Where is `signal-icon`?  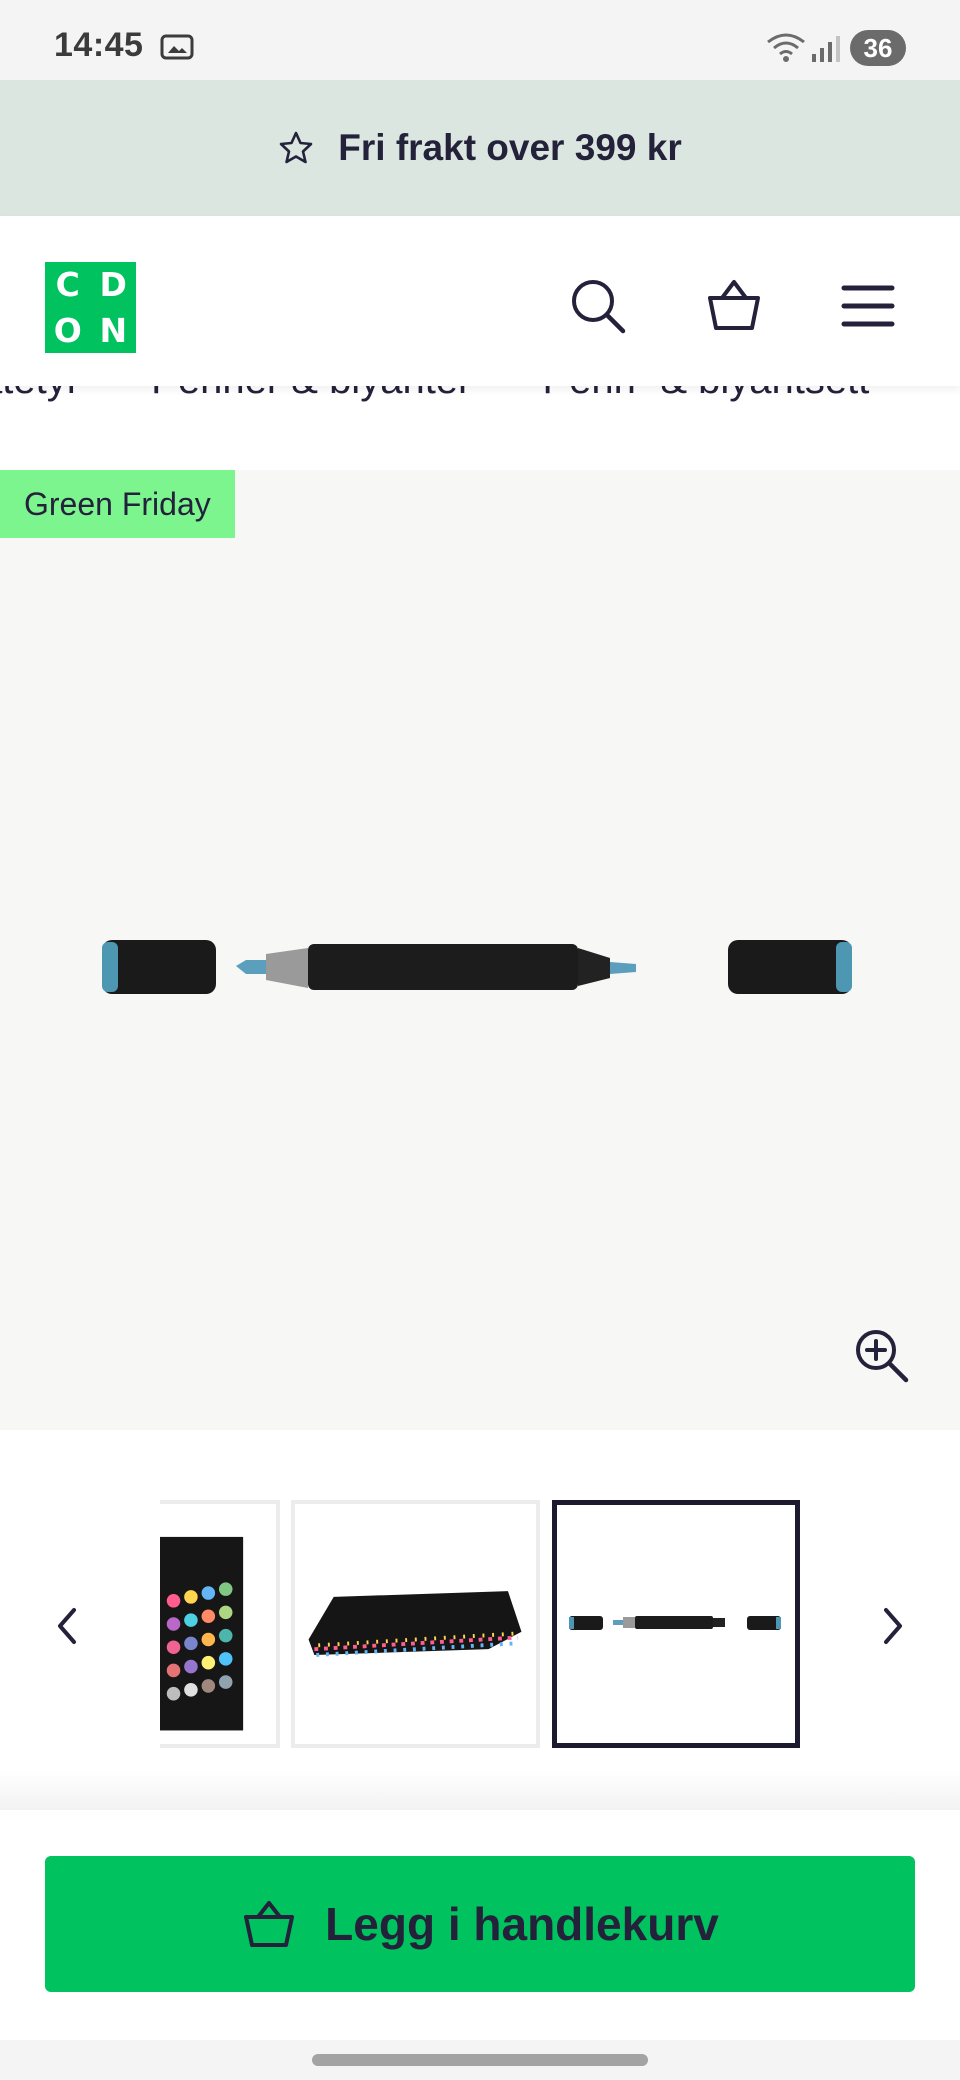
signal-icon is located at coordinates (826, 49).